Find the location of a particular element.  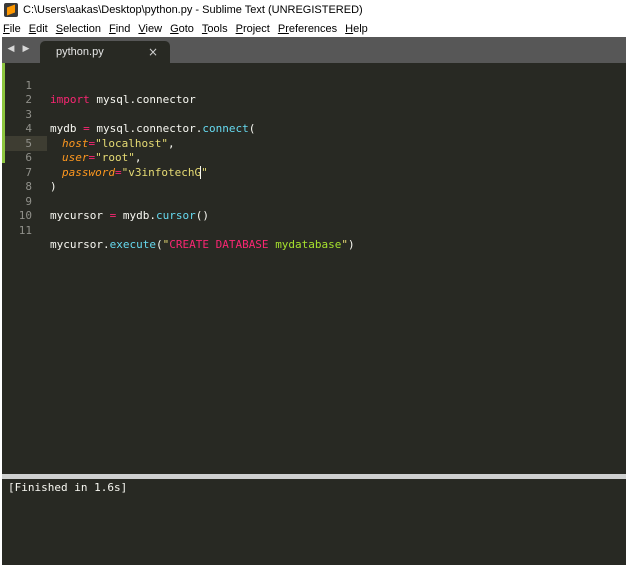

menu-project: Project is located at coordinates (253, 29).